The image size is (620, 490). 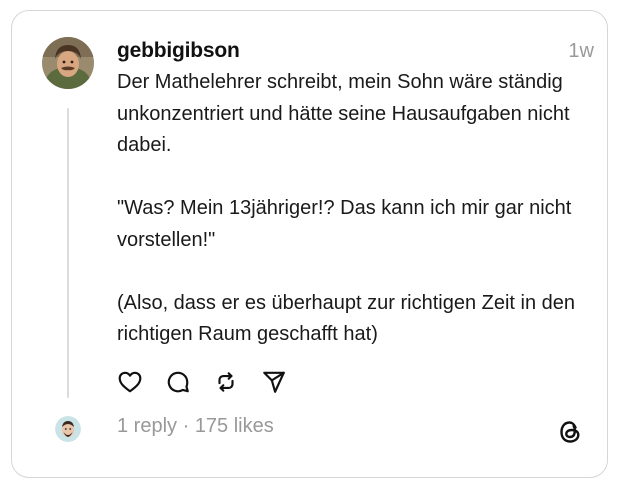 What do you see at coordinates (68, 253) in the screenshot?
I see `thread-line` at bounding box center [68, 253].